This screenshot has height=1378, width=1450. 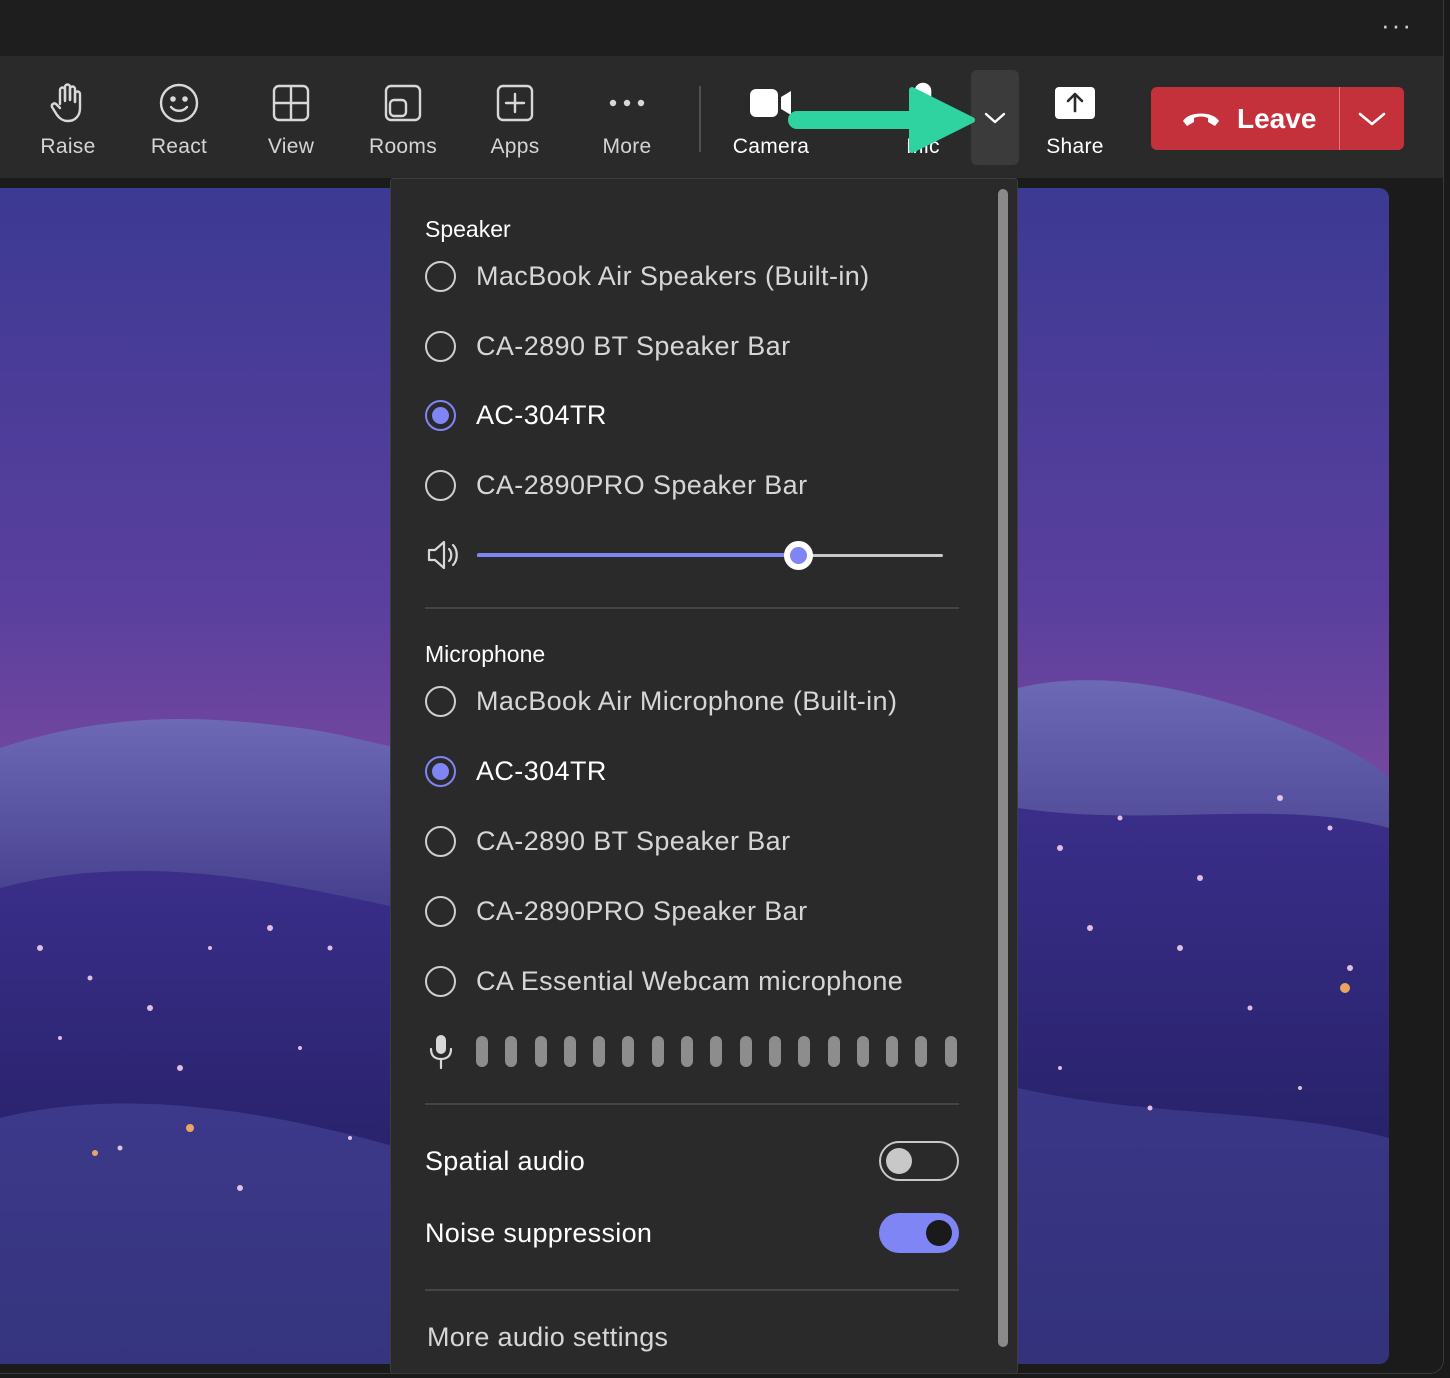 I want to click on microphone-option-label: CA Essential Webcam microphone, so click(x=690, y=980).